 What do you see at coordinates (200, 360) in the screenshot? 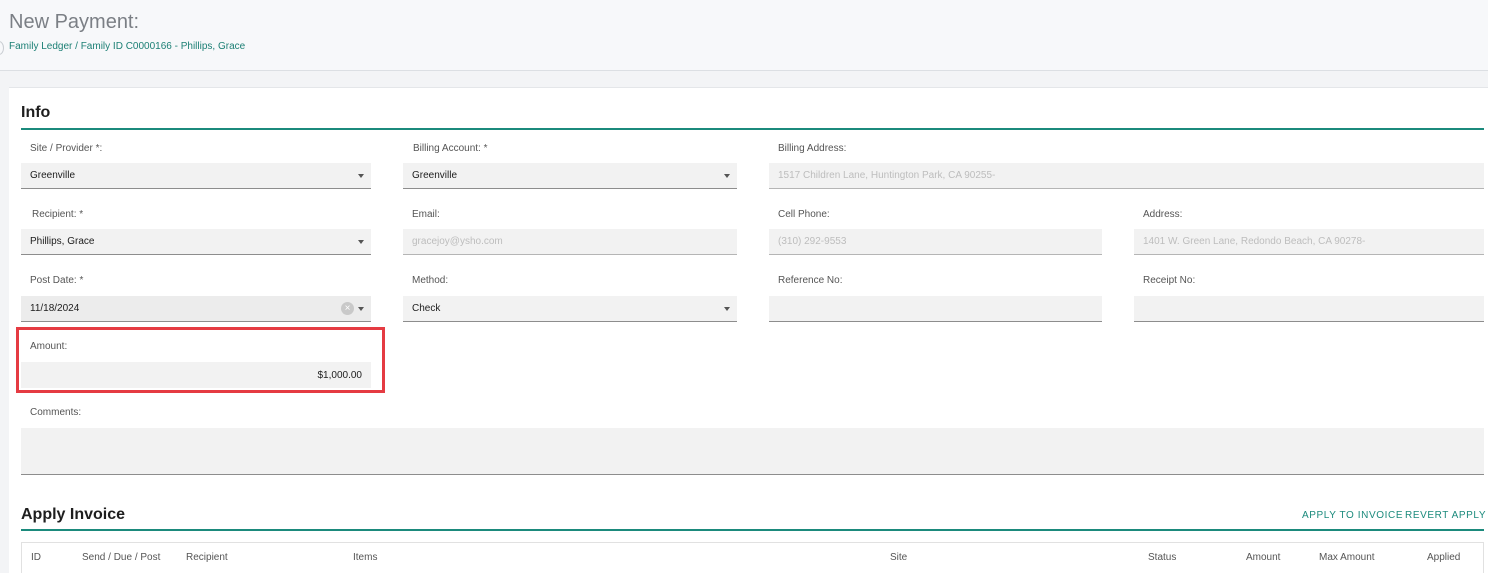
I see `amount-highlight-box` at bounding box center [200, 360].